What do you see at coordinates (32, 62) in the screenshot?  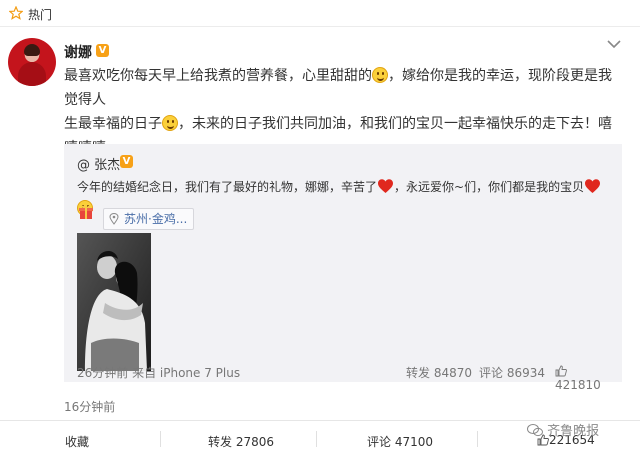 I see `author-avatar` at bounding box center [32, 62].